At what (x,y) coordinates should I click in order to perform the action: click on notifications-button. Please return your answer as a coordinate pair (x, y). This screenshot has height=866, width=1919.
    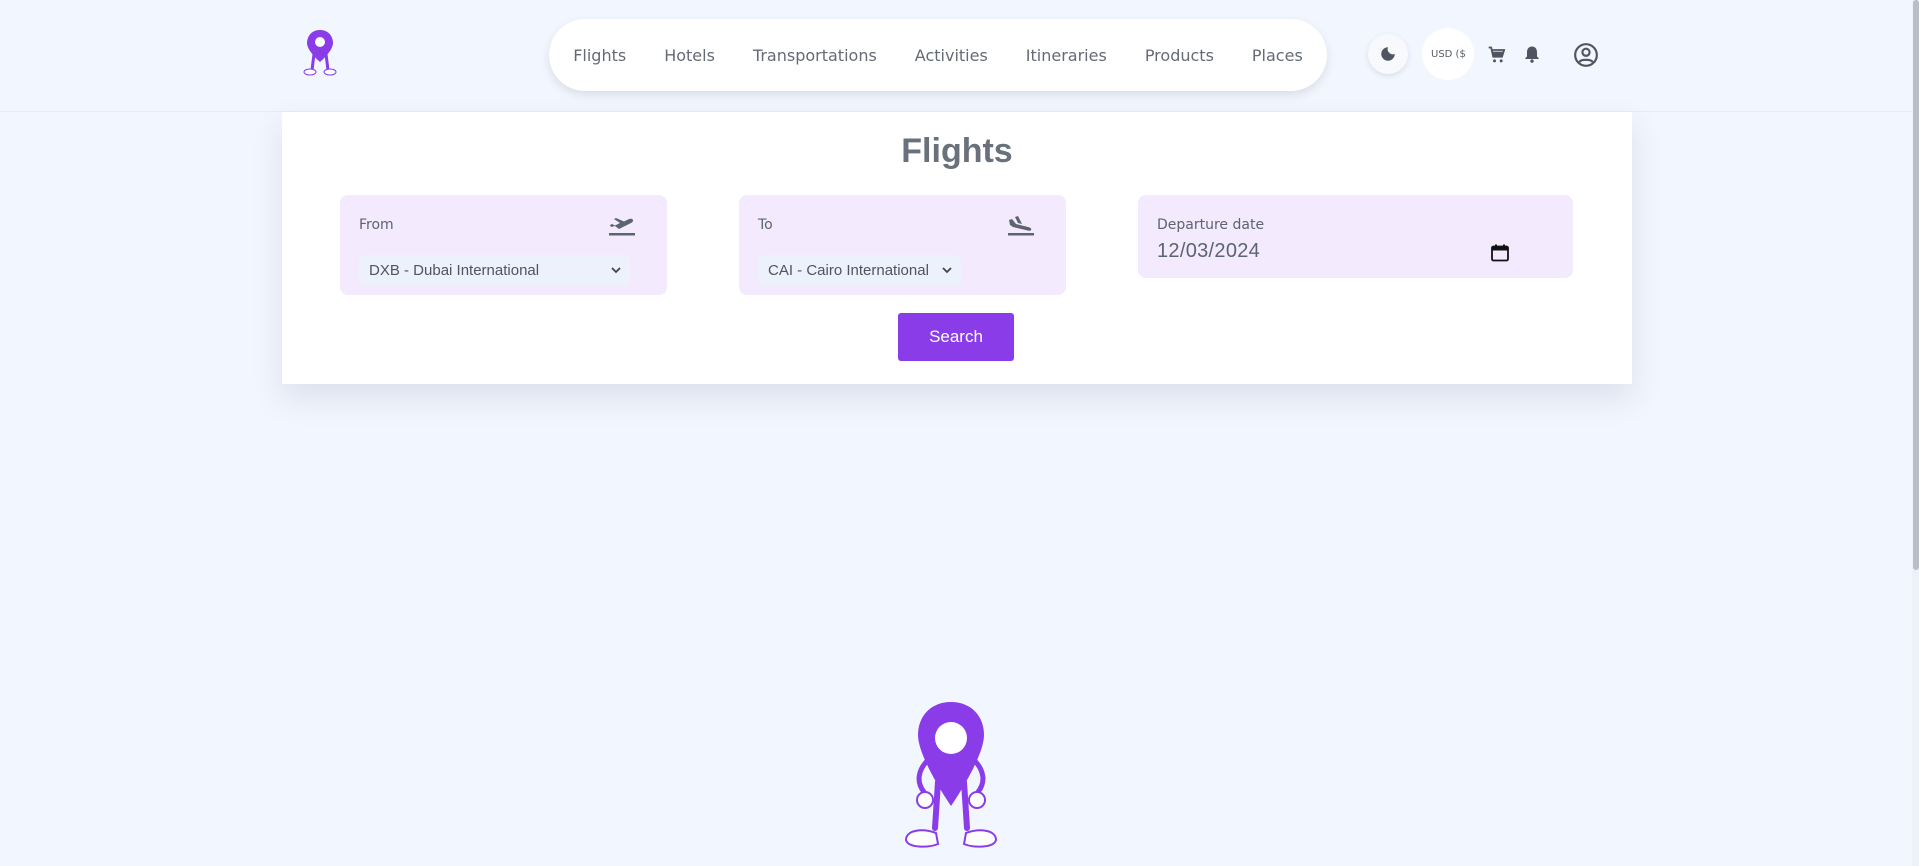
    Looking at the image, I should click on (1532, 54).